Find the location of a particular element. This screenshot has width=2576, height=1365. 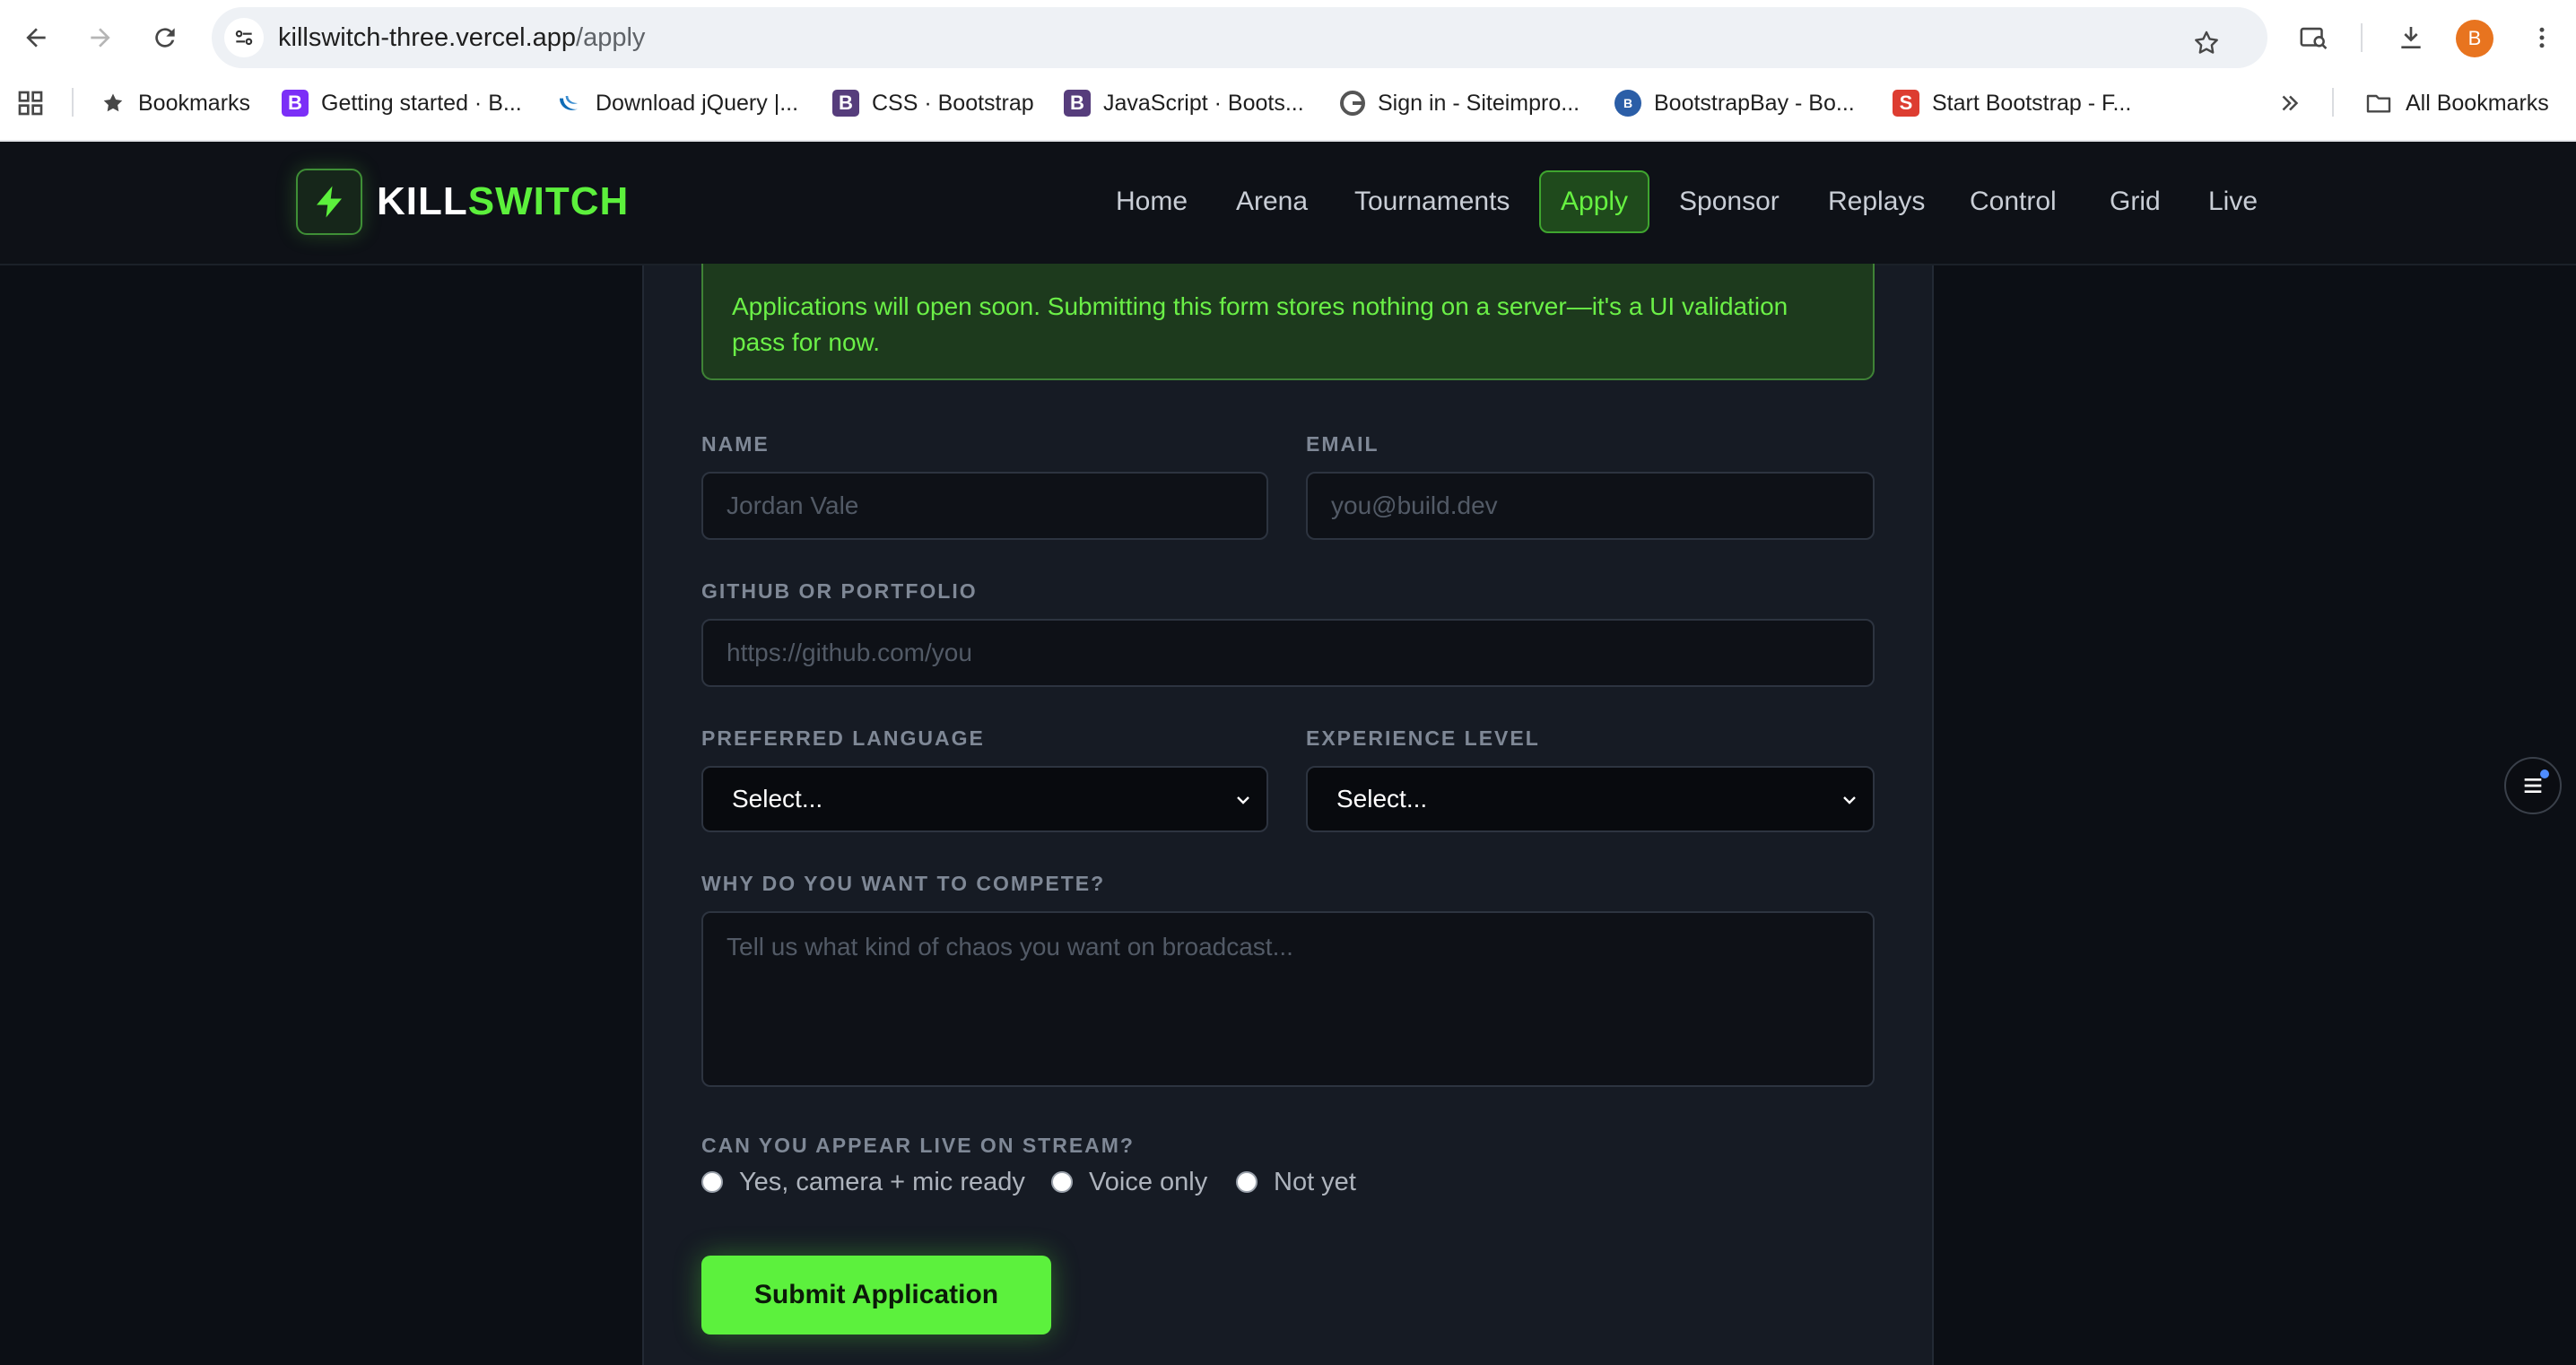

why-textarea is located at coordinates (1288, 999).